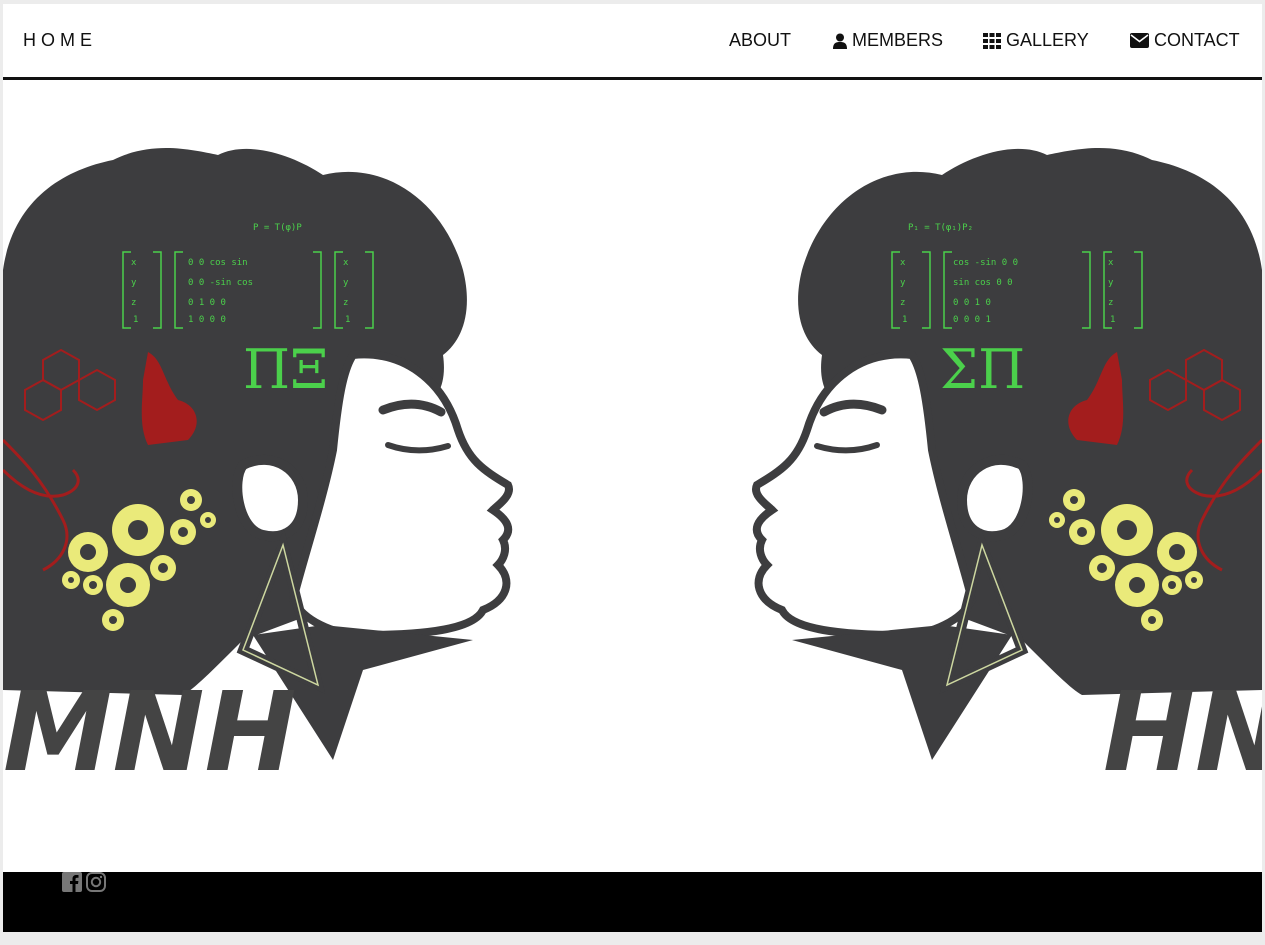 The image size is (1265, 945). I want to click on svg-text: 0 0 -sin cos, so click(220, 283).